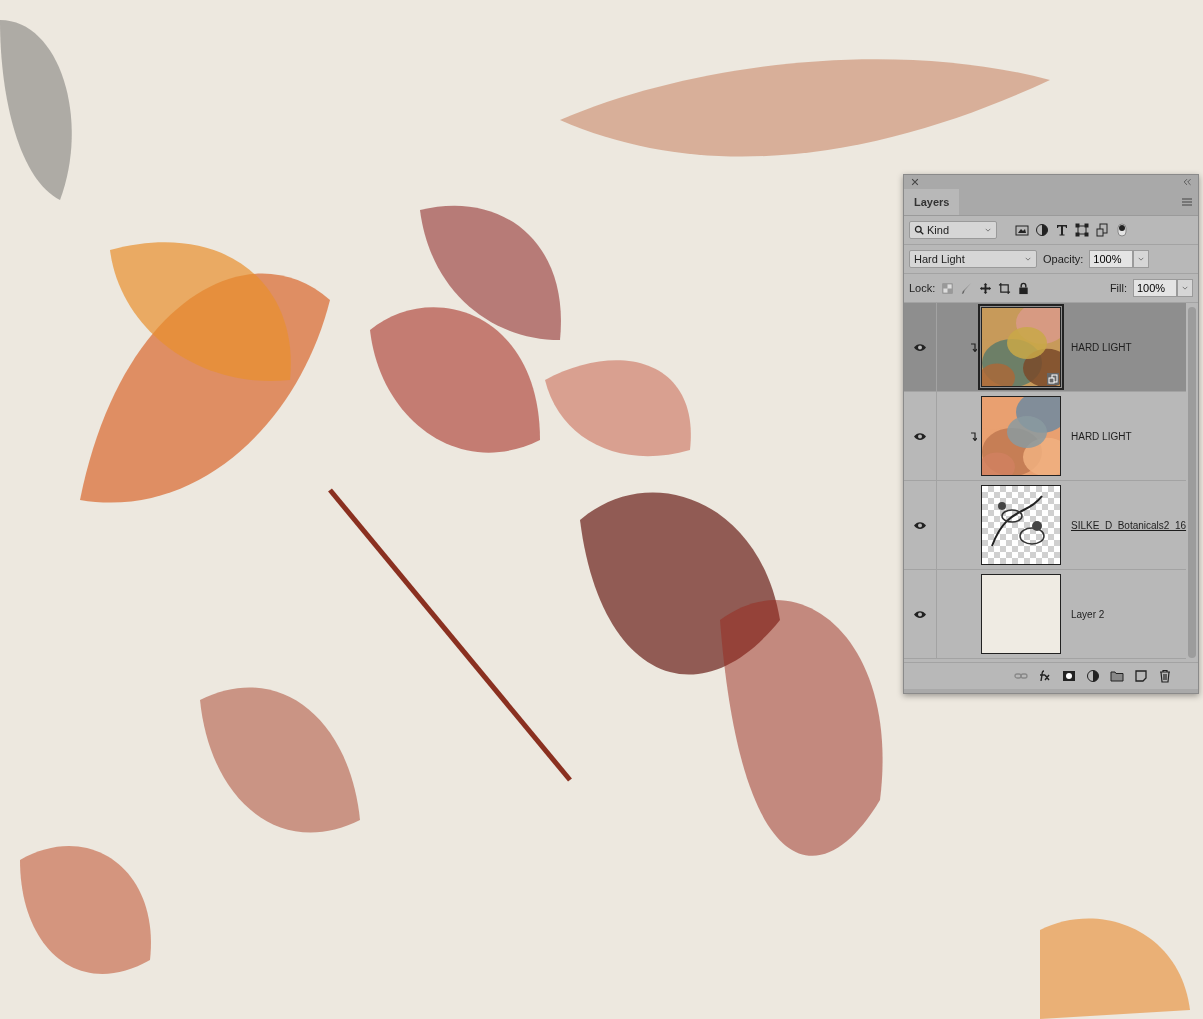  Describe the element at coordinates (1102, 230) in the screenshot. I see `smart-object-filter-icon` at that location.